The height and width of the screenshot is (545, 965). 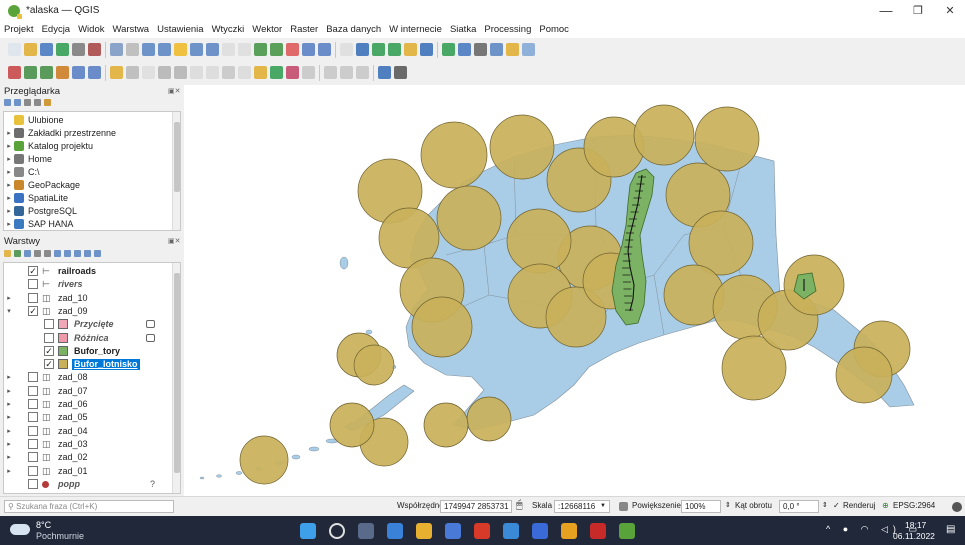 I want to click on layers-scrollbar, so click(x=176, y=378).